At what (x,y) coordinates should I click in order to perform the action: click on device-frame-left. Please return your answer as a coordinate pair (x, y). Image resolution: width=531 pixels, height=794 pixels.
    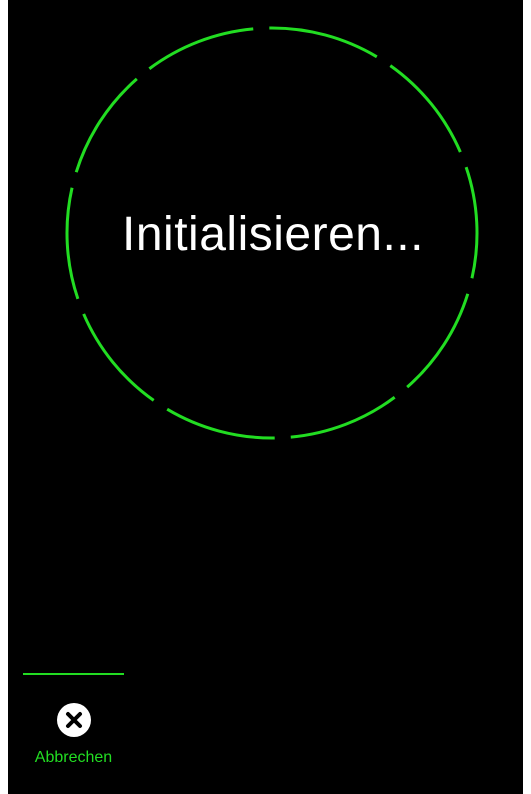
    Looking at the image, I should click on (4, 397).